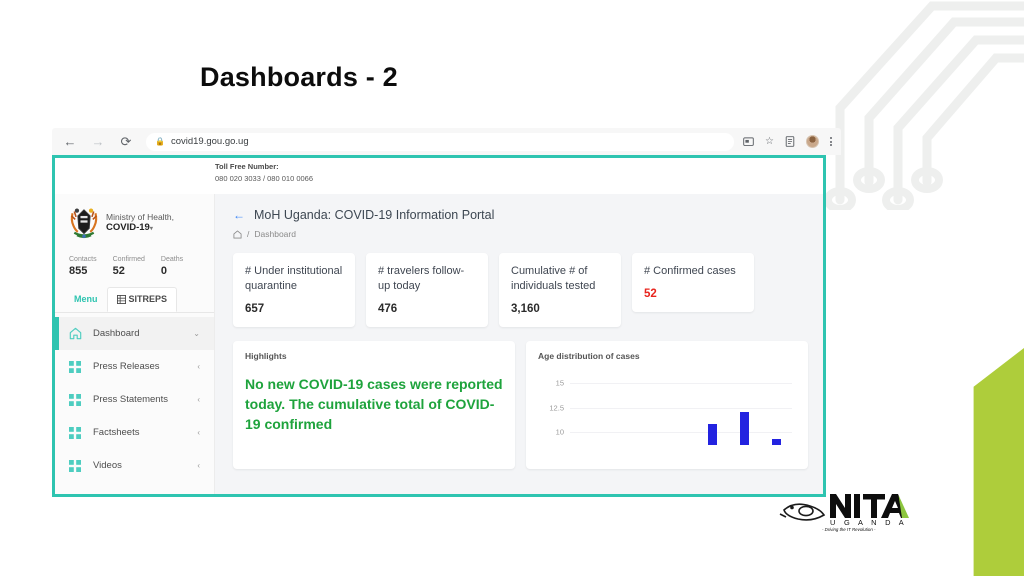 Image resolution: width=1024 pixels, height=576 pixels. Describe the element at coordinates (294, 290) in the screenshot. I see `kpi-card-quarantine: # Under institutional quarantine 657` at that location.